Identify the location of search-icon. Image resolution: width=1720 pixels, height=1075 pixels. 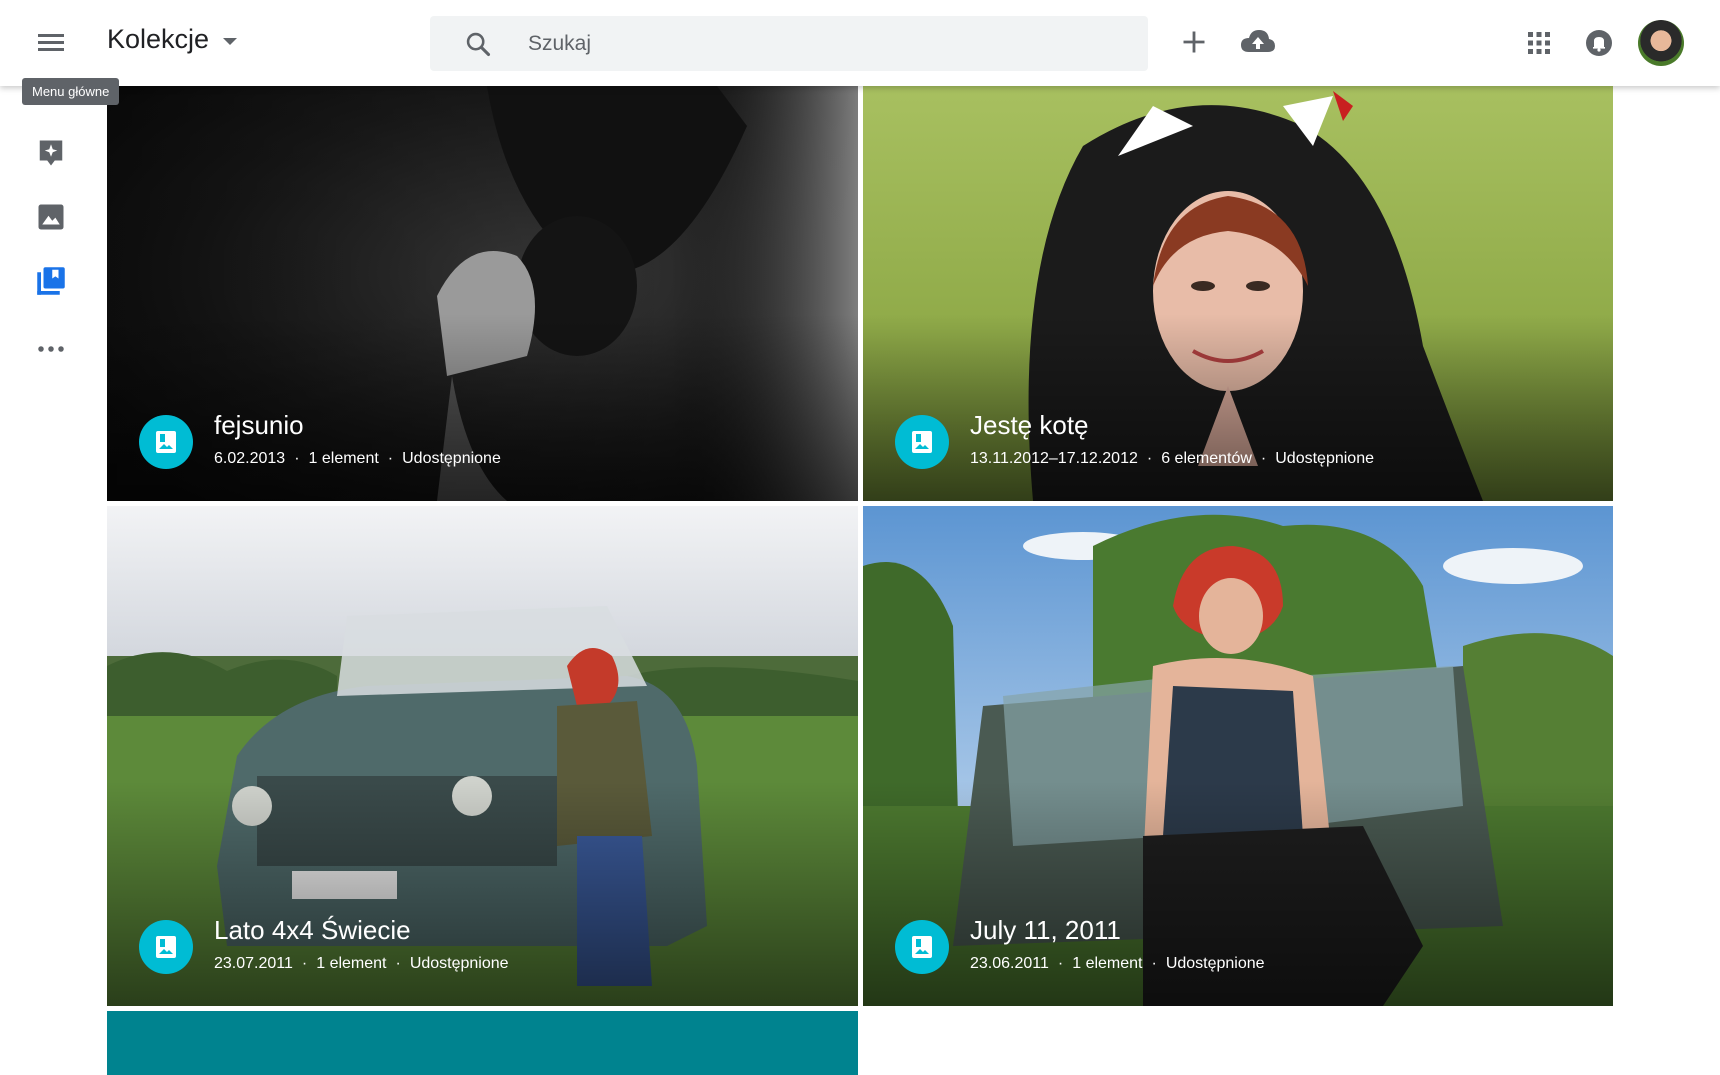
(478, 44).